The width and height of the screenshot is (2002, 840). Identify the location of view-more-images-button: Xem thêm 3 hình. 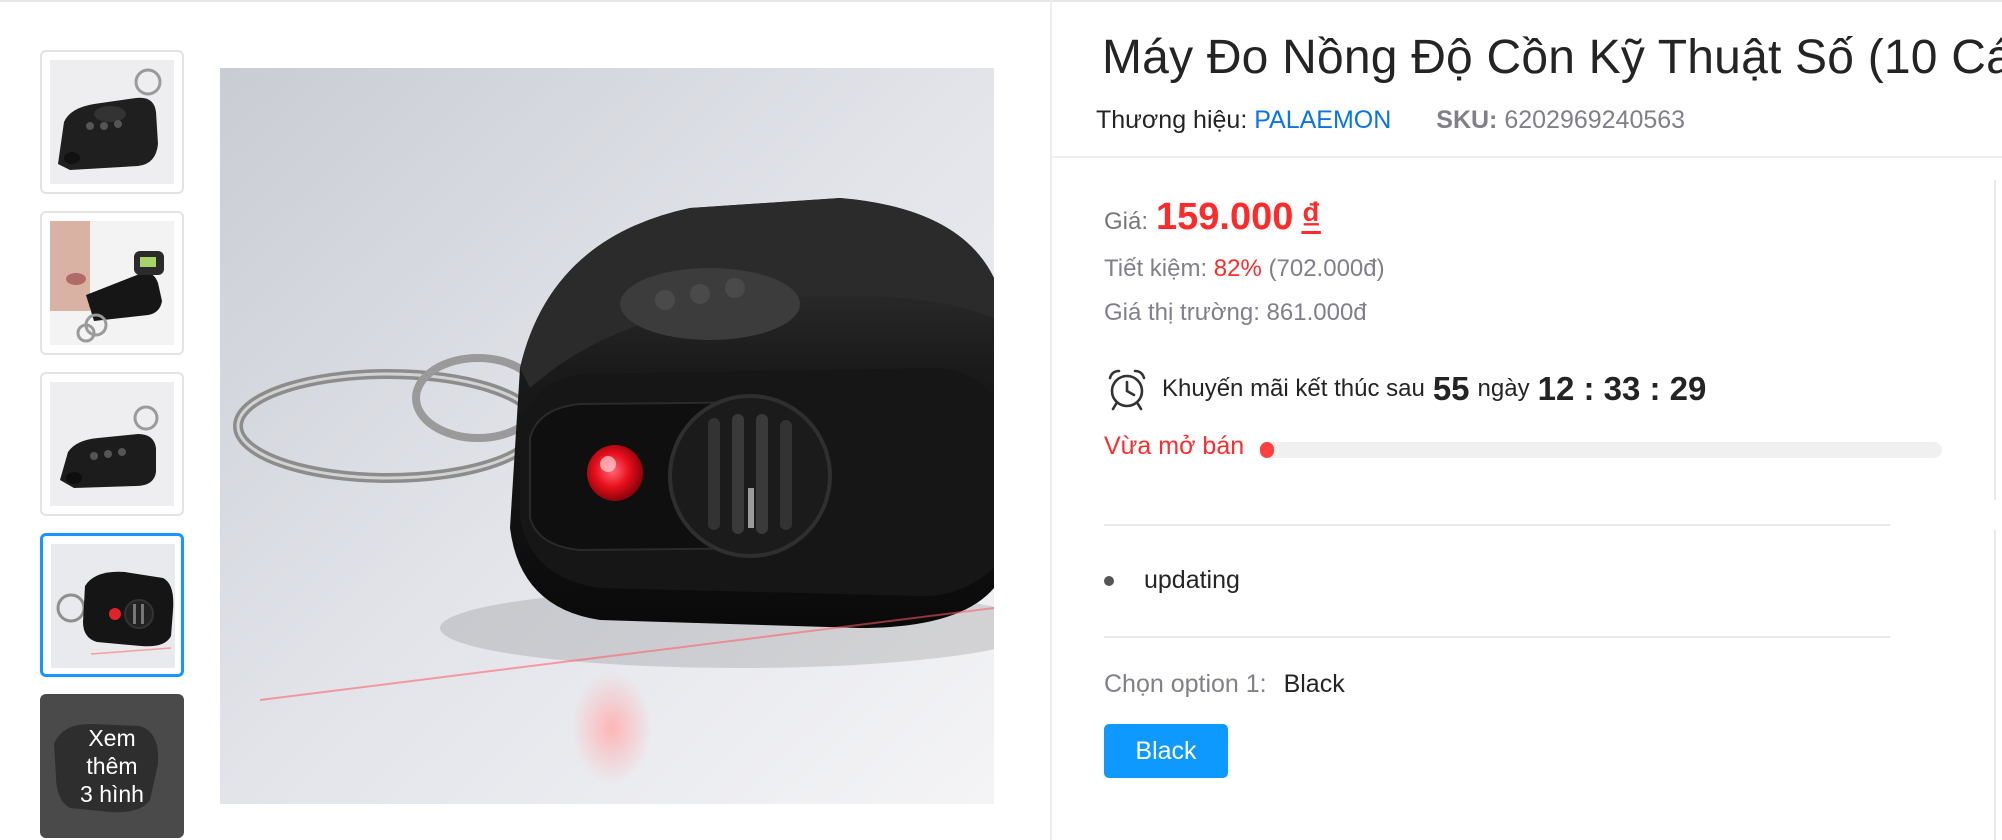
(112, 766).